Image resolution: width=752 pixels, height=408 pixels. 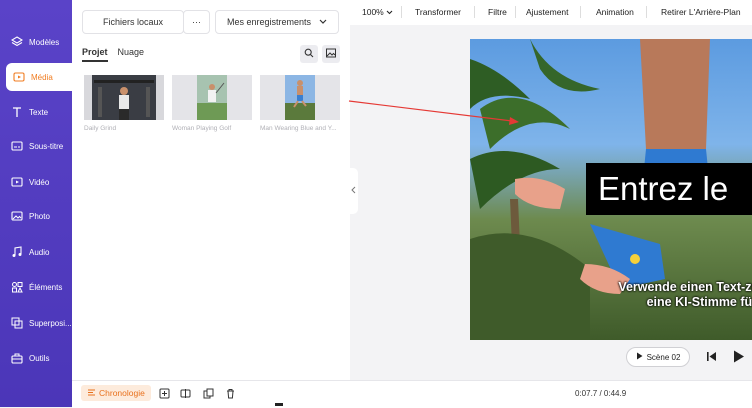 What do you see at coordinates (17, 182) in the screenshot?
I see `video-icon` at bounding box center [17, 182].